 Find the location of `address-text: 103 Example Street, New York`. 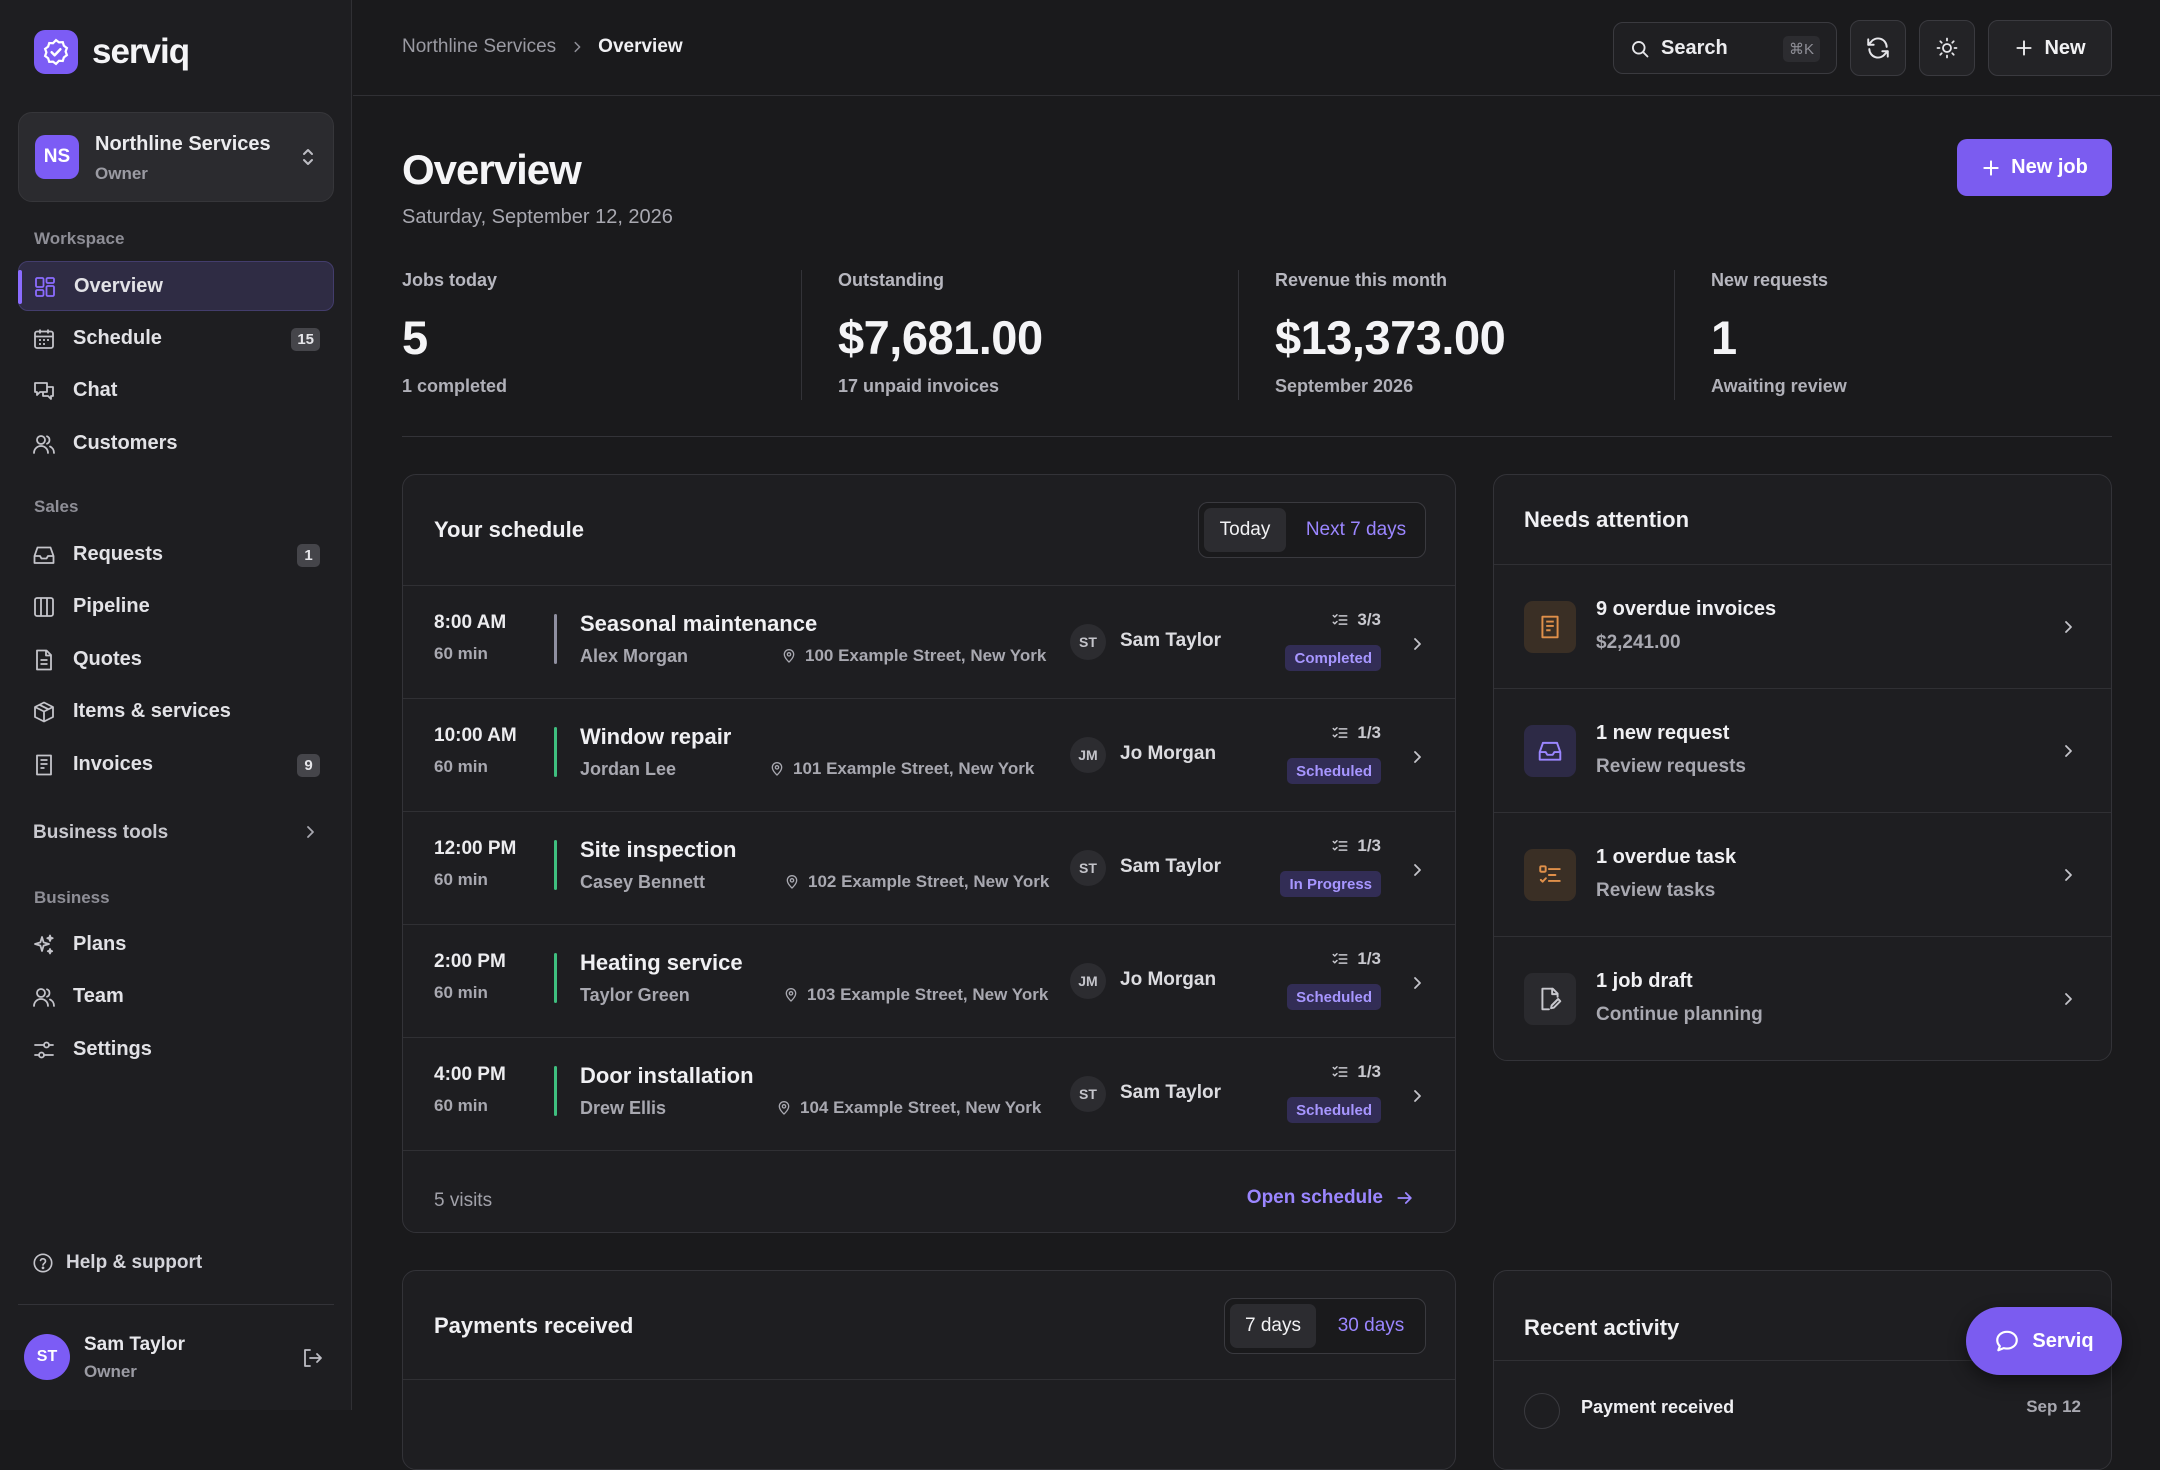

address-text: 103 Example Street, New York is located at coordinates (928, 994).